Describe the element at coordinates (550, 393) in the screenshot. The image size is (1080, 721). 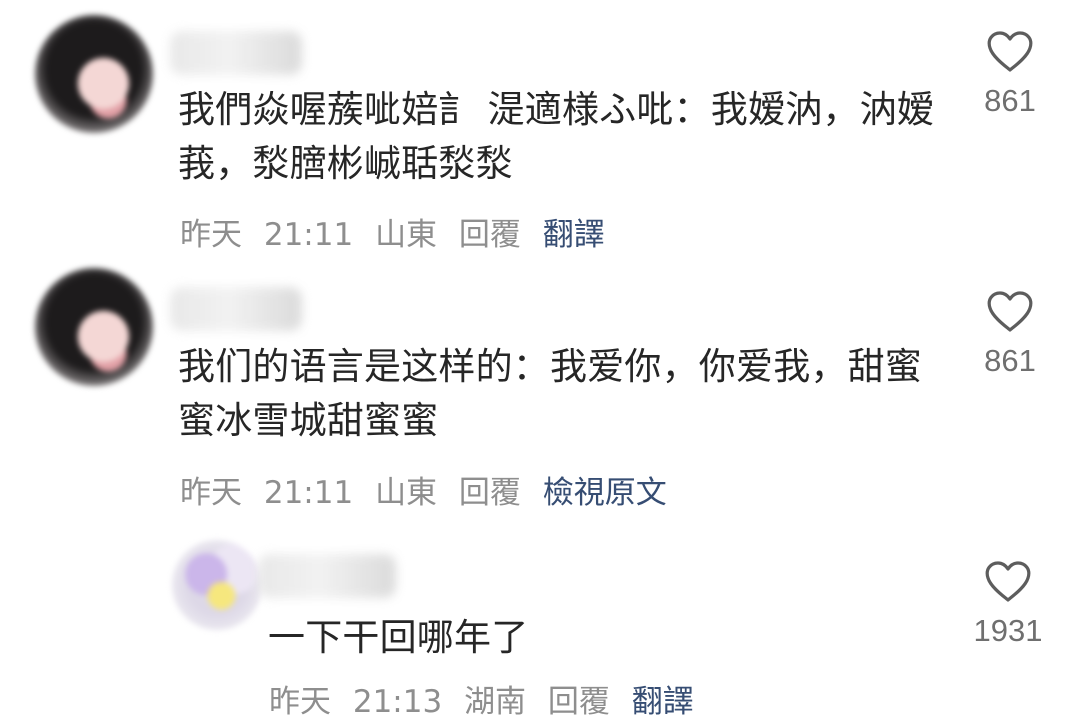
I see `comment-text: 我们的语言是这样的：我爱你，你爱我，甜蜜蜜冰雪城甜蜜蜜` at that location.